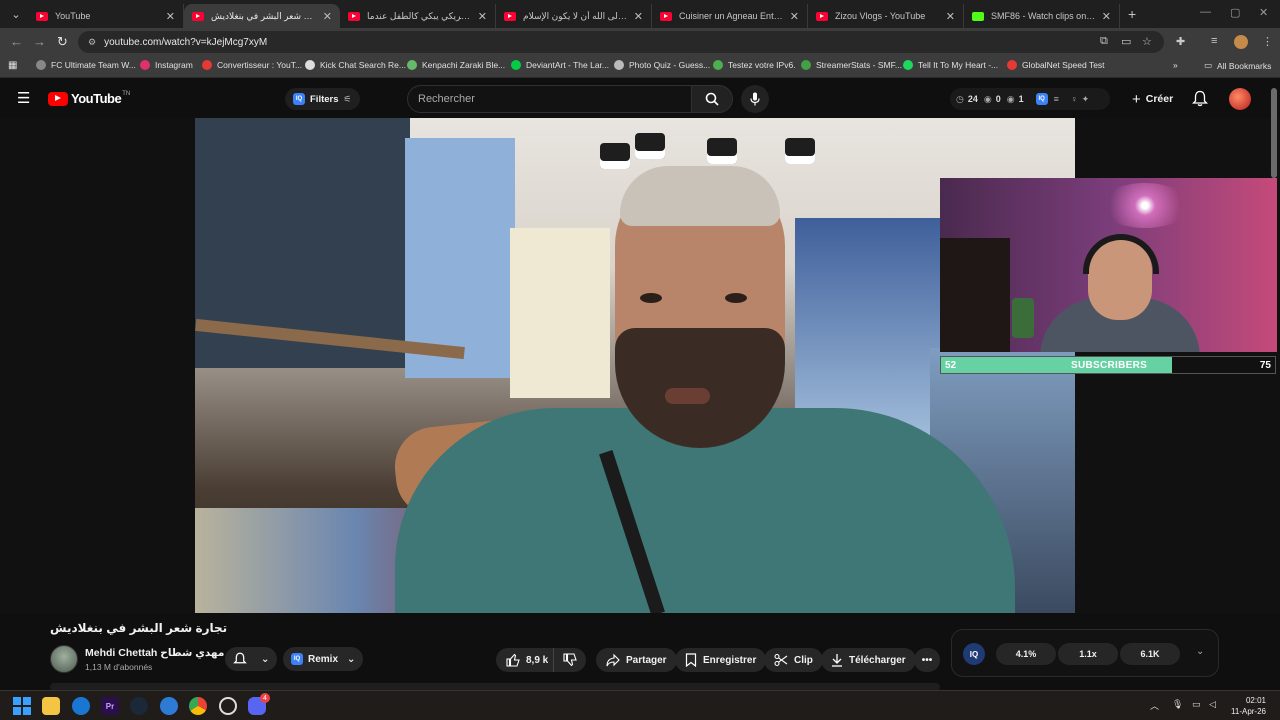  Describe the element at coordinates (259, 704) in the screenshot. I see `discord-icon: 4` at that location.